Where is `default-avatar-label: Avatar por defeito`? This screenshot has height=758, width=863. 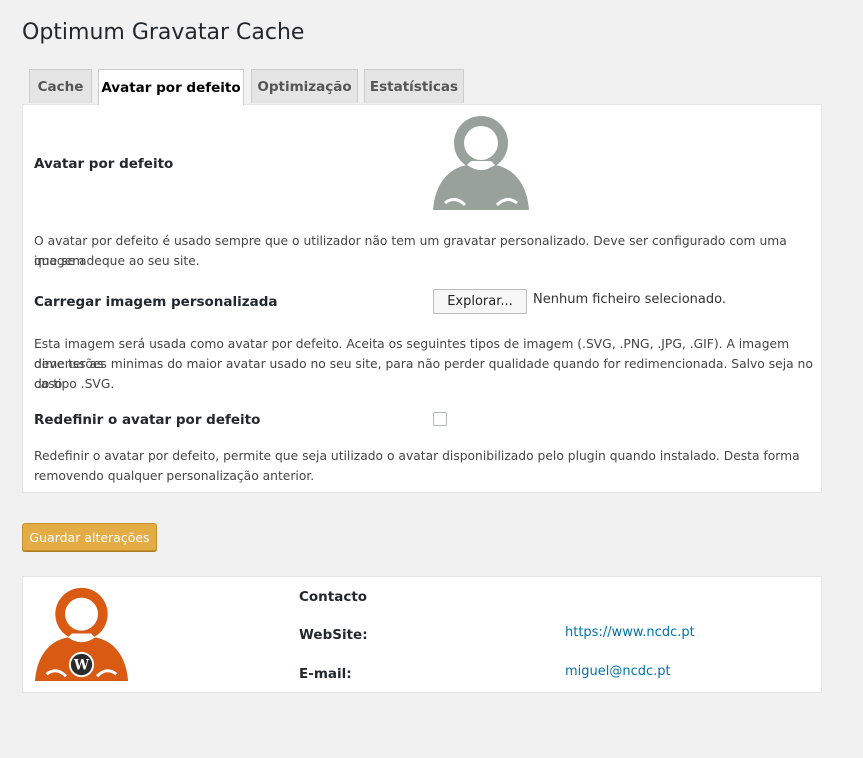 default-avatar-label: Avatar por defeito is located at coordinates (104, 164).